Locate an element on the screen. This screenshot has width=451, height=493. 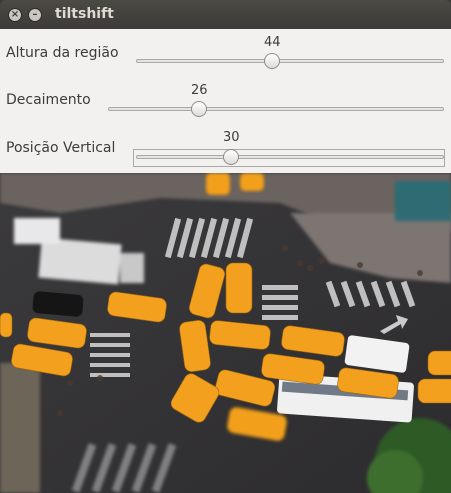
slider-track-decaimento is located at coordinates (276, 109).